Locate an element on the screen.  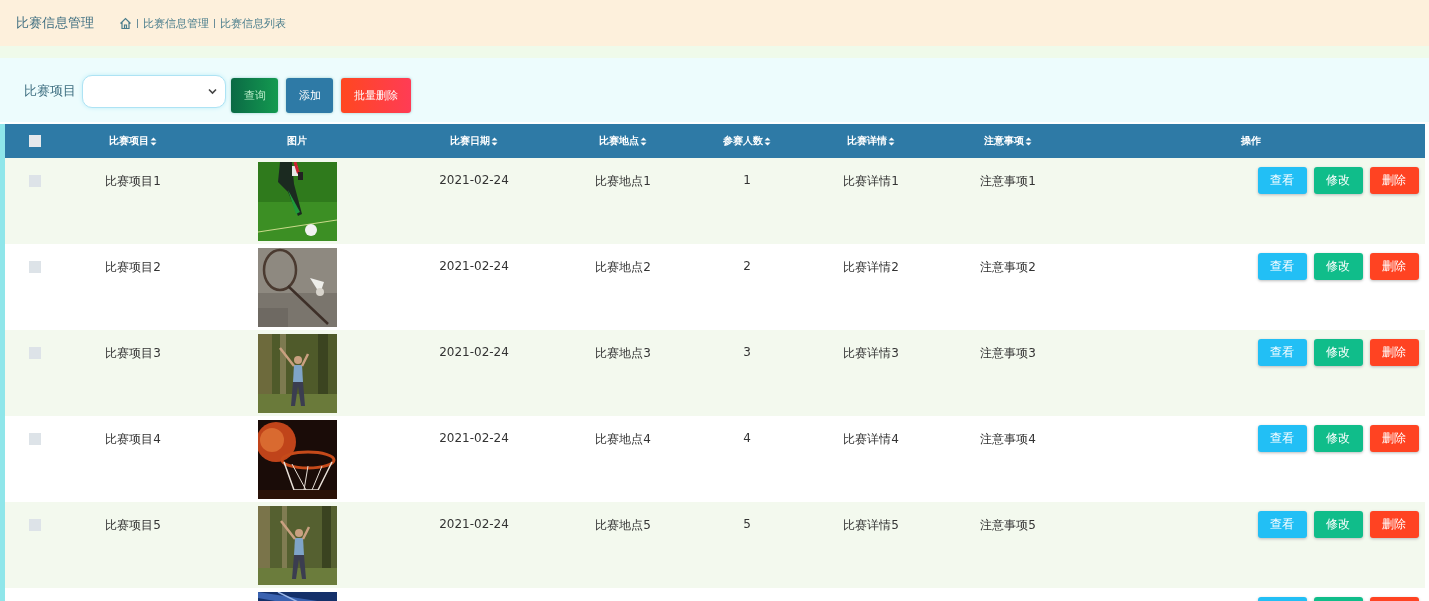
column-header: 比赛日期 is located at coordinates (470, 141).